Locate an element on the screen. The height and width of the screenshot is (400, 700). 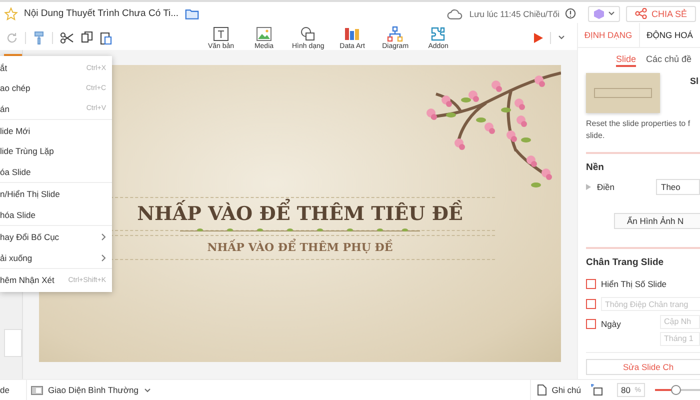
checkbox-label: Hiển Thị Số Slide is located at coordinates (634, 284).